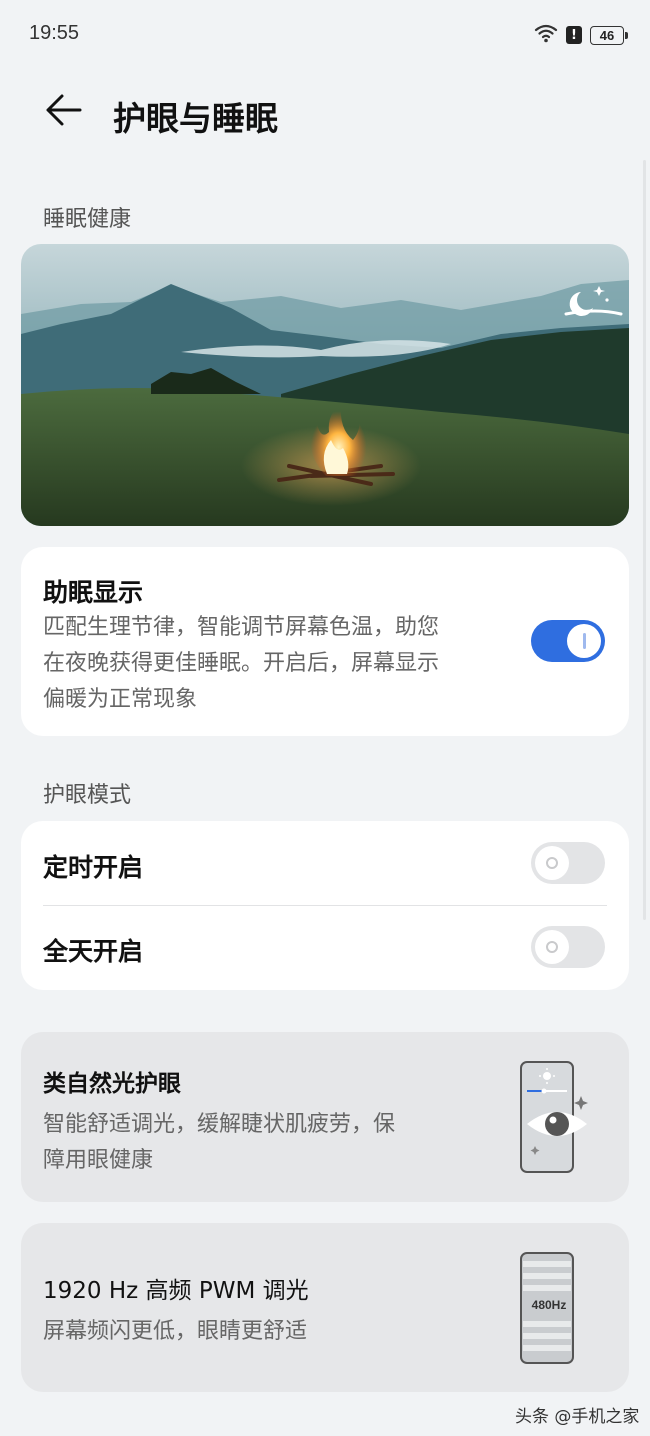 The image size is (650, 1436). I want to click on scheduled-toggle, so click(568, 863).